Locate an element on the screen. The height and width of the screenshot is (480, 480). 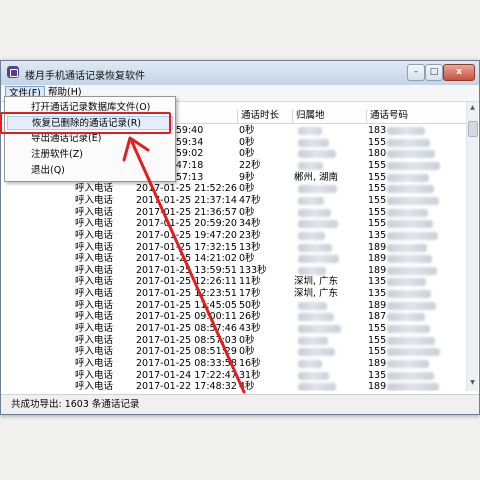
table-row: 呼入电话 2017-01-24 17:22:47 31秒 135 is located at coordinates (235, 376).